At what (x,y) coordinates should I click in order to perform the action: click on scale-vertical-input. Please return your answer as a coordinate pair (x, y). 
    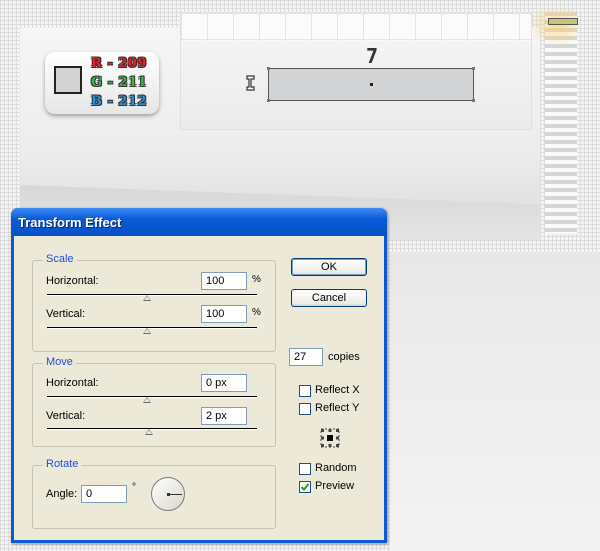
    Looking at the image, I should click on (224, 314).